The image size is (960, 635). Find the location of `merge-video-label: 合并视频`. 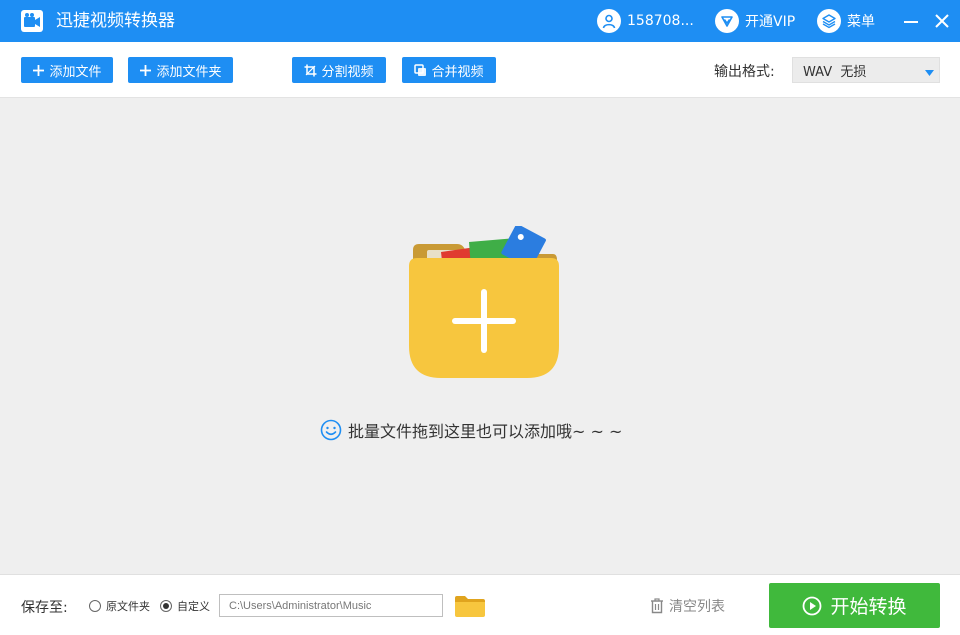

merge-video-label: 合并视频 is located at coordinates (457, 72).